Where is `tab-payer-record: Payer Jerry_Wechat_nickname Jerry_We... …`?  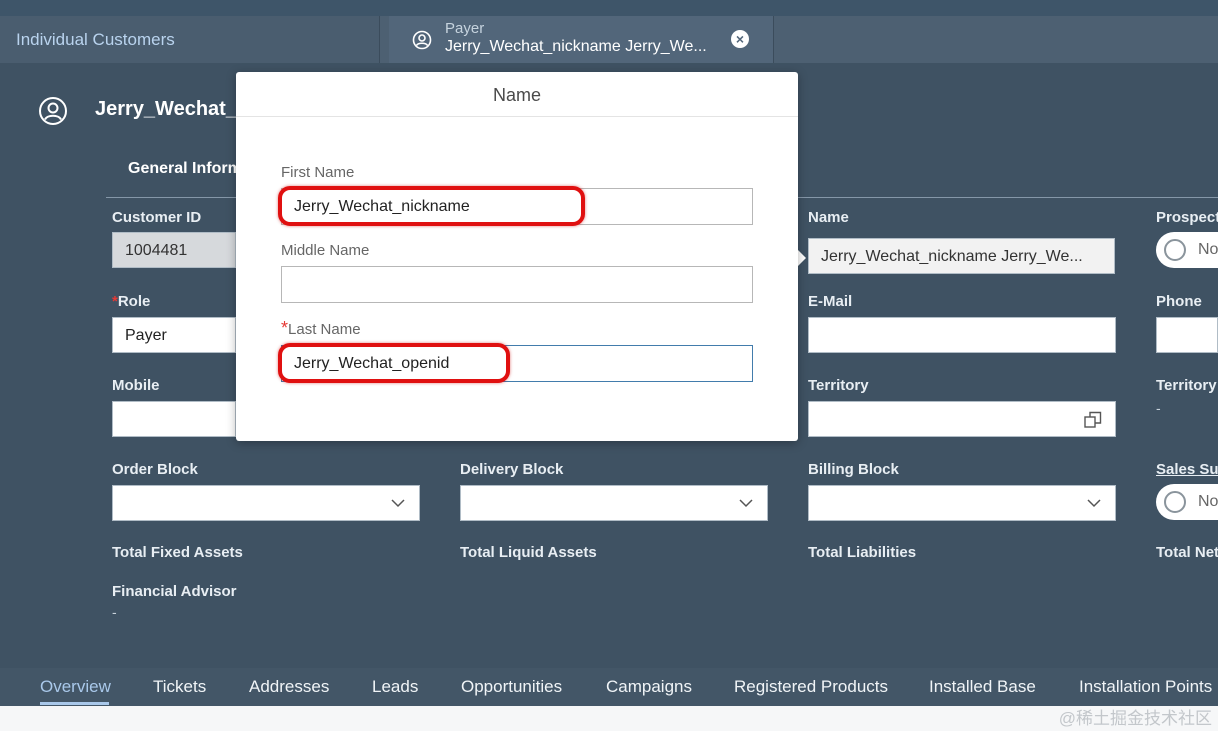 tab-payer-record: Payer Jerry_Wechat_nickname Jerry_We... … is located at coordinates (581, 39).